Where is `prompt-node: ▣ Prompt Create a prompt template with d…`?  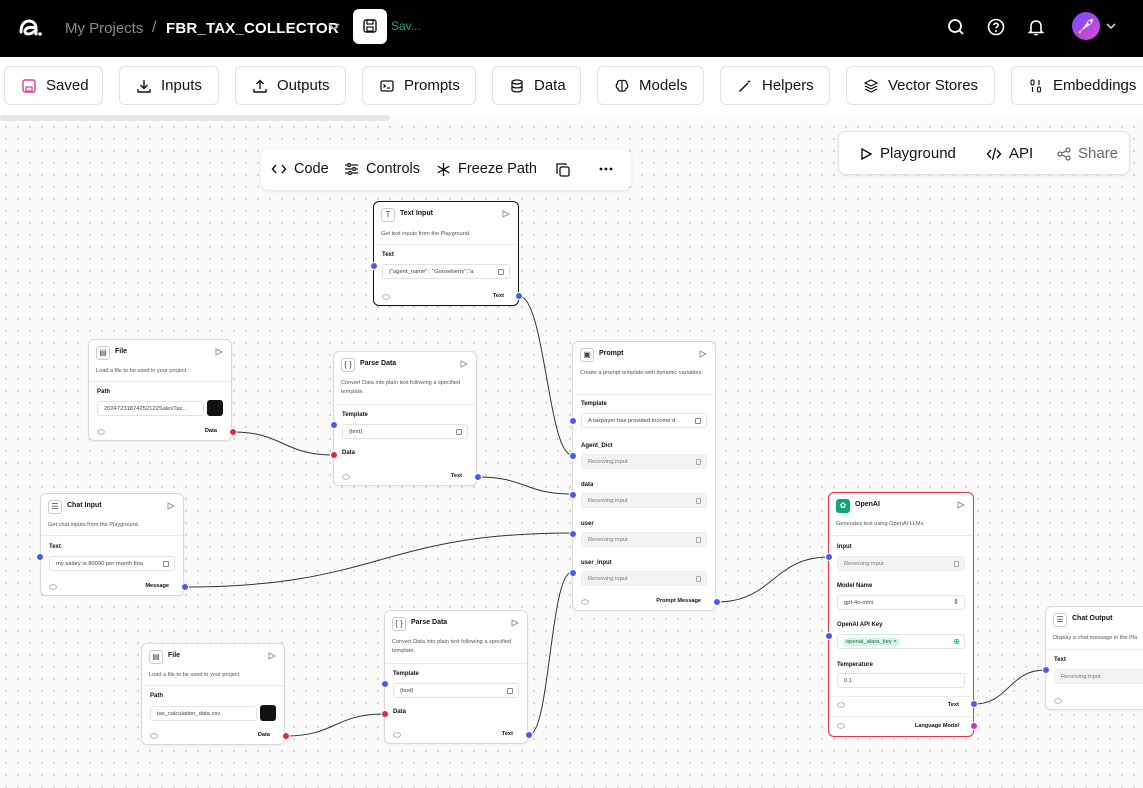
prompt-node: ▣ Prompt Create a prompt template with d… is located at coordinates (644, 476).